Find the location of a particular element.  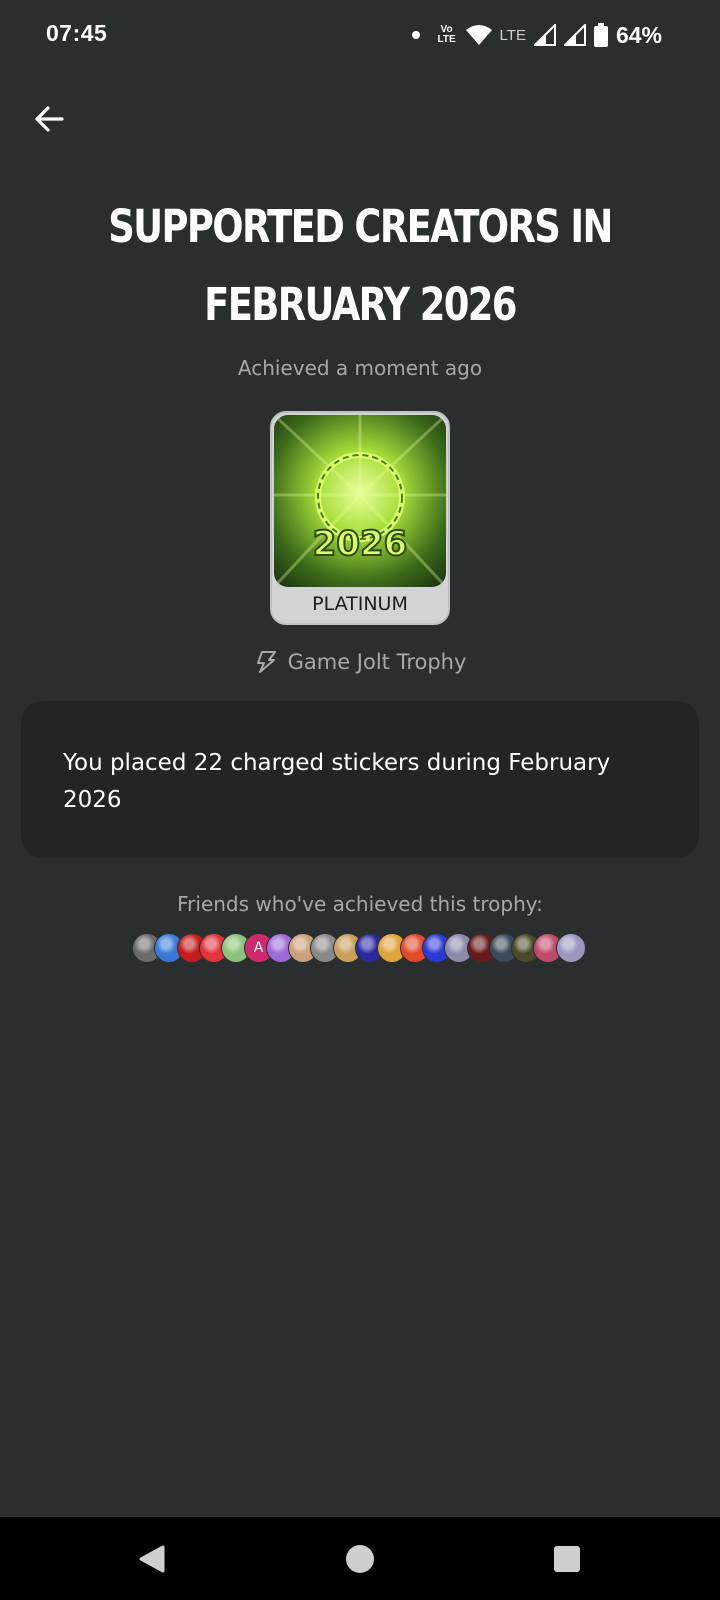

signal-icon is located at coordinates (544, 35).